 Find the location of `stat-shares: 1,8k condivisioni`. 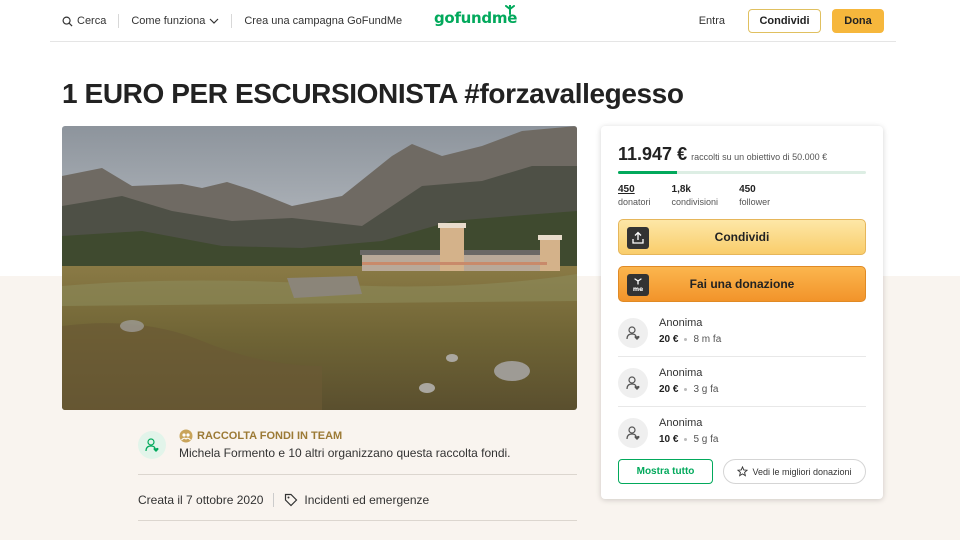

stat-shares: 1,8k condivisioni is located at coordinates (695, 195).